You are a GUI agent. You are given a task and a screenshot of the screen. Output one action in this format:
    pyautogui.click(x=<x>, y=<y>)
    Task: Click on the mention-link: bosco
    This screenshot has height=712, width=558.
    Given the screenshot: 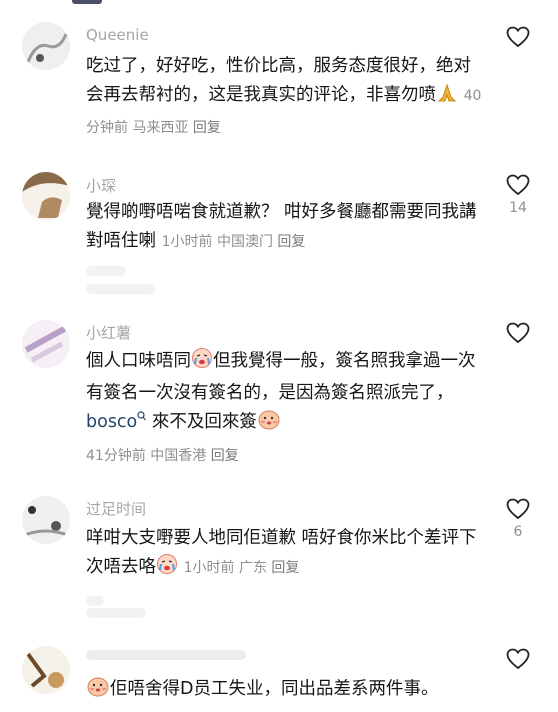 What is the action you would take?
    pyautogui.click(x=116, y=421)
    